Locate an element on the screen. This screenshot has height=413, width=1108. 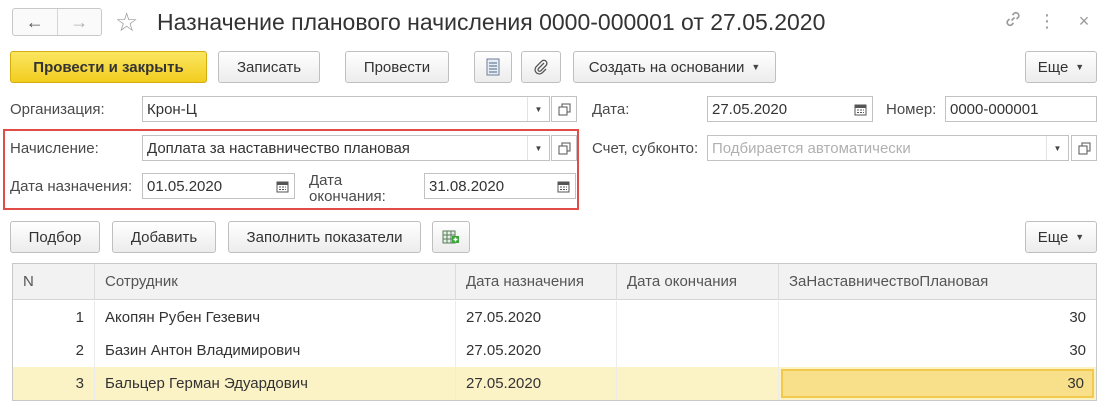
favorite-star-icon: ☆ is located at coordinates (126, 22).